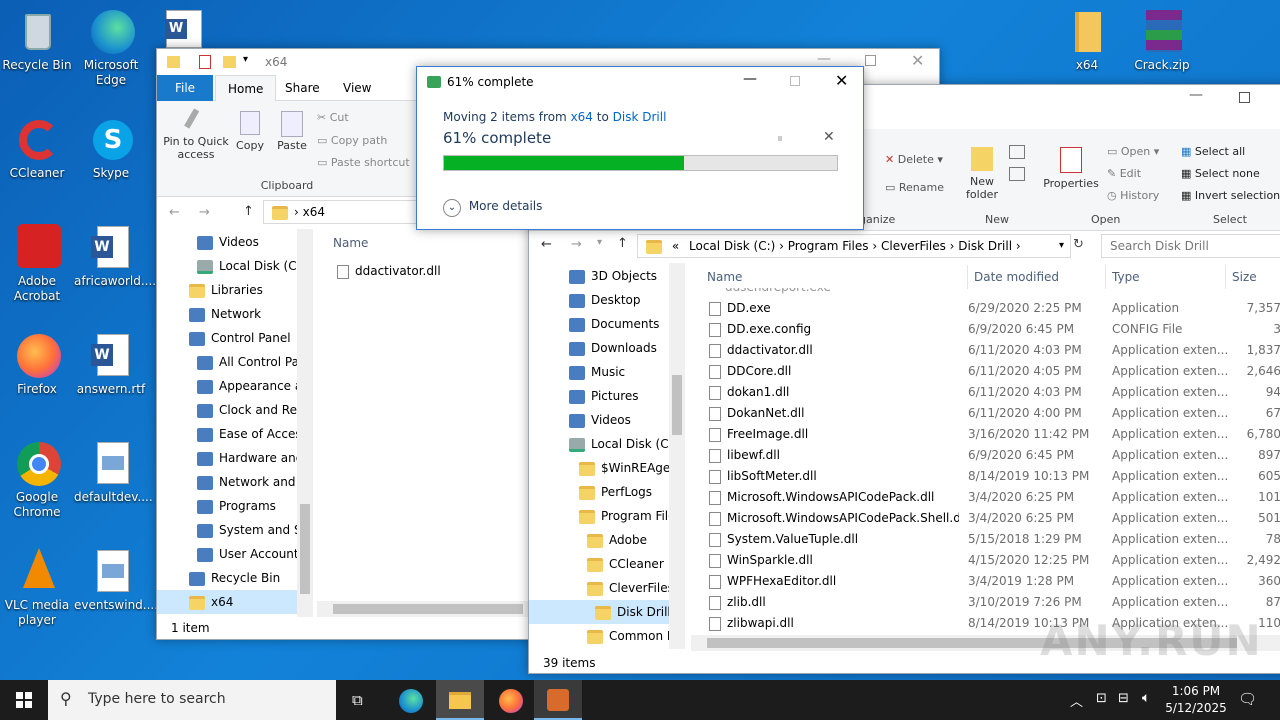 The image size is (1280, 720). What do you see at coordinates (605, 300) in the screenshot?
I see `tree-item-desktop: Desktop` at bounding box center [605, 300].